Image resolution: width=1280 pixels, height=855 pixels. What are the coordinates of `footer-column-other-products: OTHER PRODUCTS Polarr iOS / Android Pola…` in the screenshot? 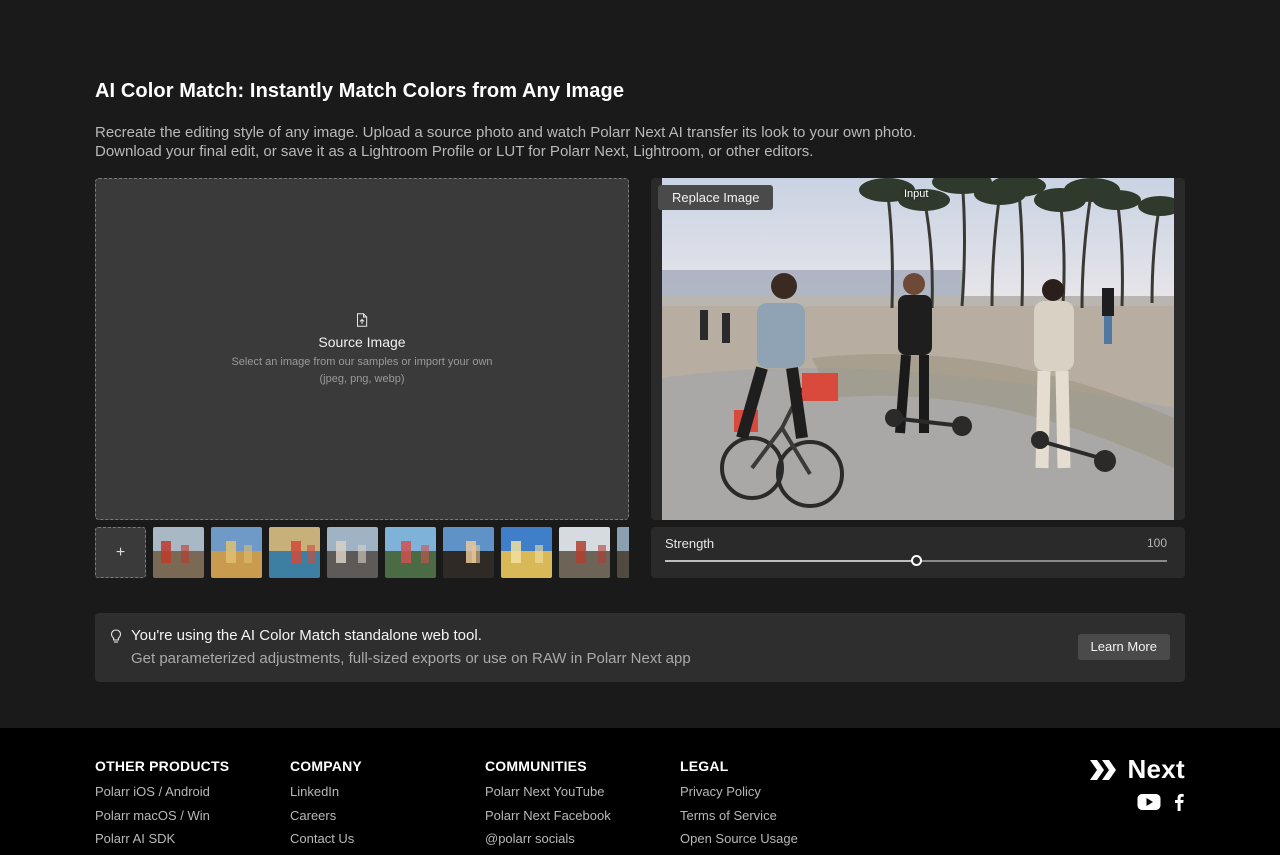 It's located at (162, 804).